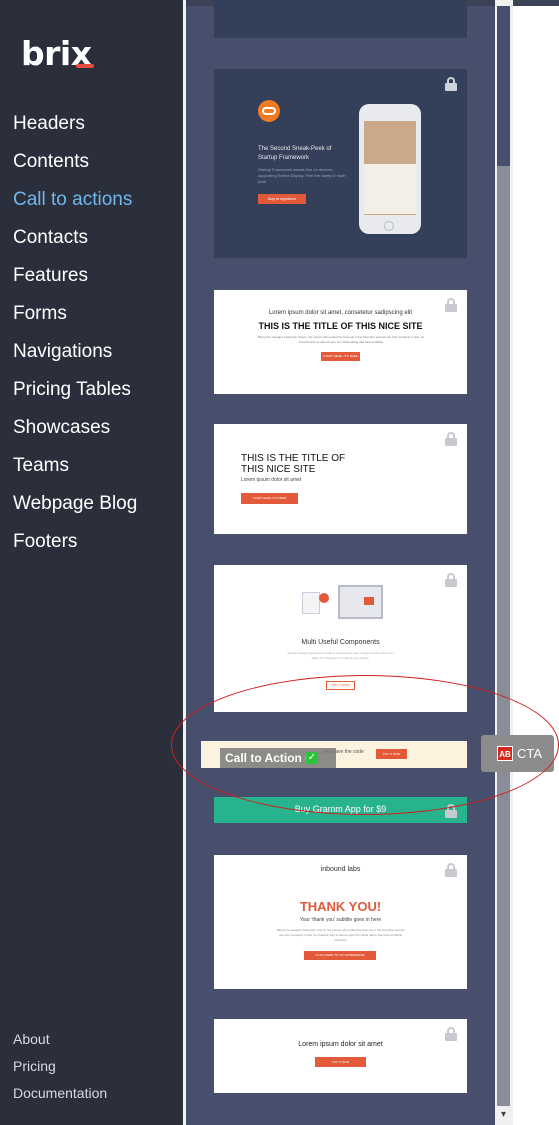 This screenshot has width=559, height=1125. Describe the element at coordinates (75, 208) in the screenshot. I see `nav-item-call-to-actions: Call to actions` at that location.